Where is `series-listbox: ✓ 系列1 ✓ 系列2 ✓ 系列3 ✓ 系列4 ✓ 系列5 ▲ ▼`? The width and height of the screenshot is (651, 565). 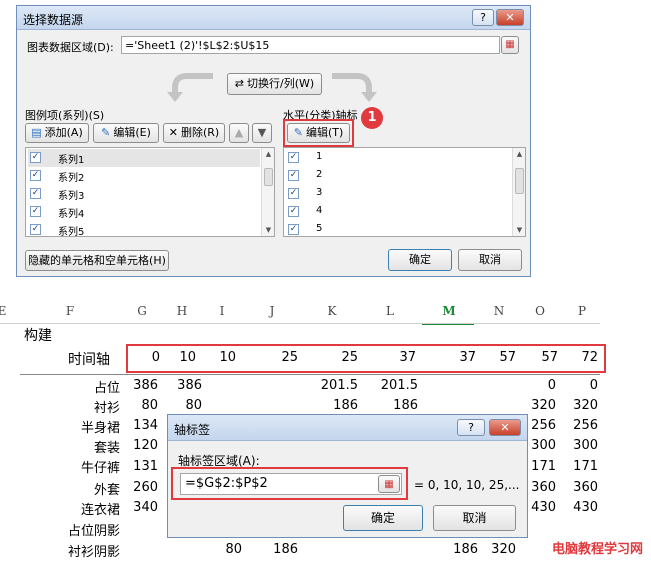 series-listbox: ✓ 系列1 ✓ 系列2 ✓ 系列3 ✓ 系列4 ✓ 系列5 ▲ ▼ is located at coordinates (150, 193).